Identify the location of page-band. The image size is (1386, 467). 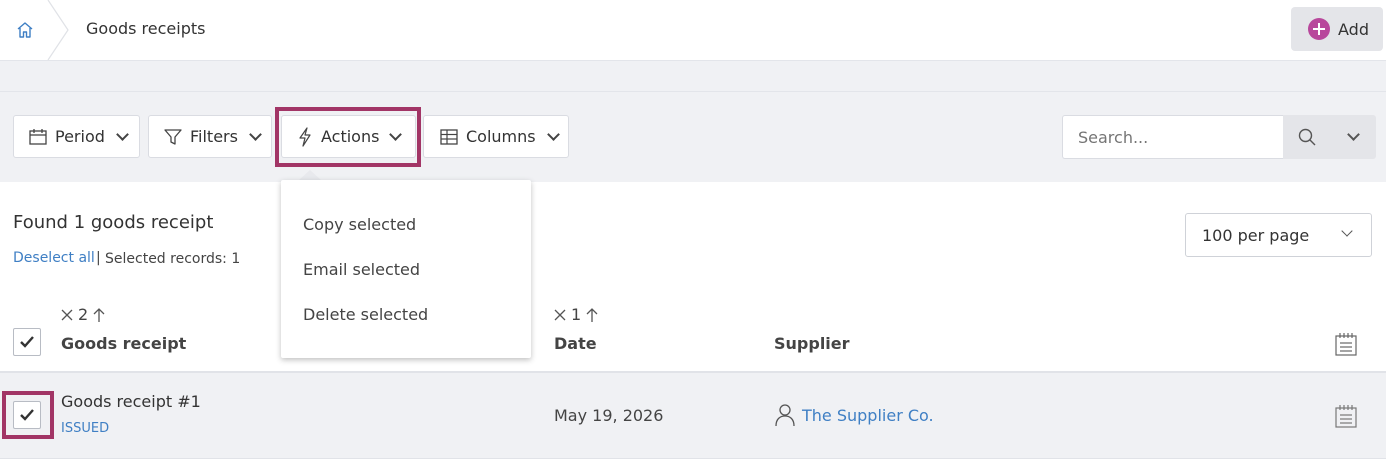
(693, 76).